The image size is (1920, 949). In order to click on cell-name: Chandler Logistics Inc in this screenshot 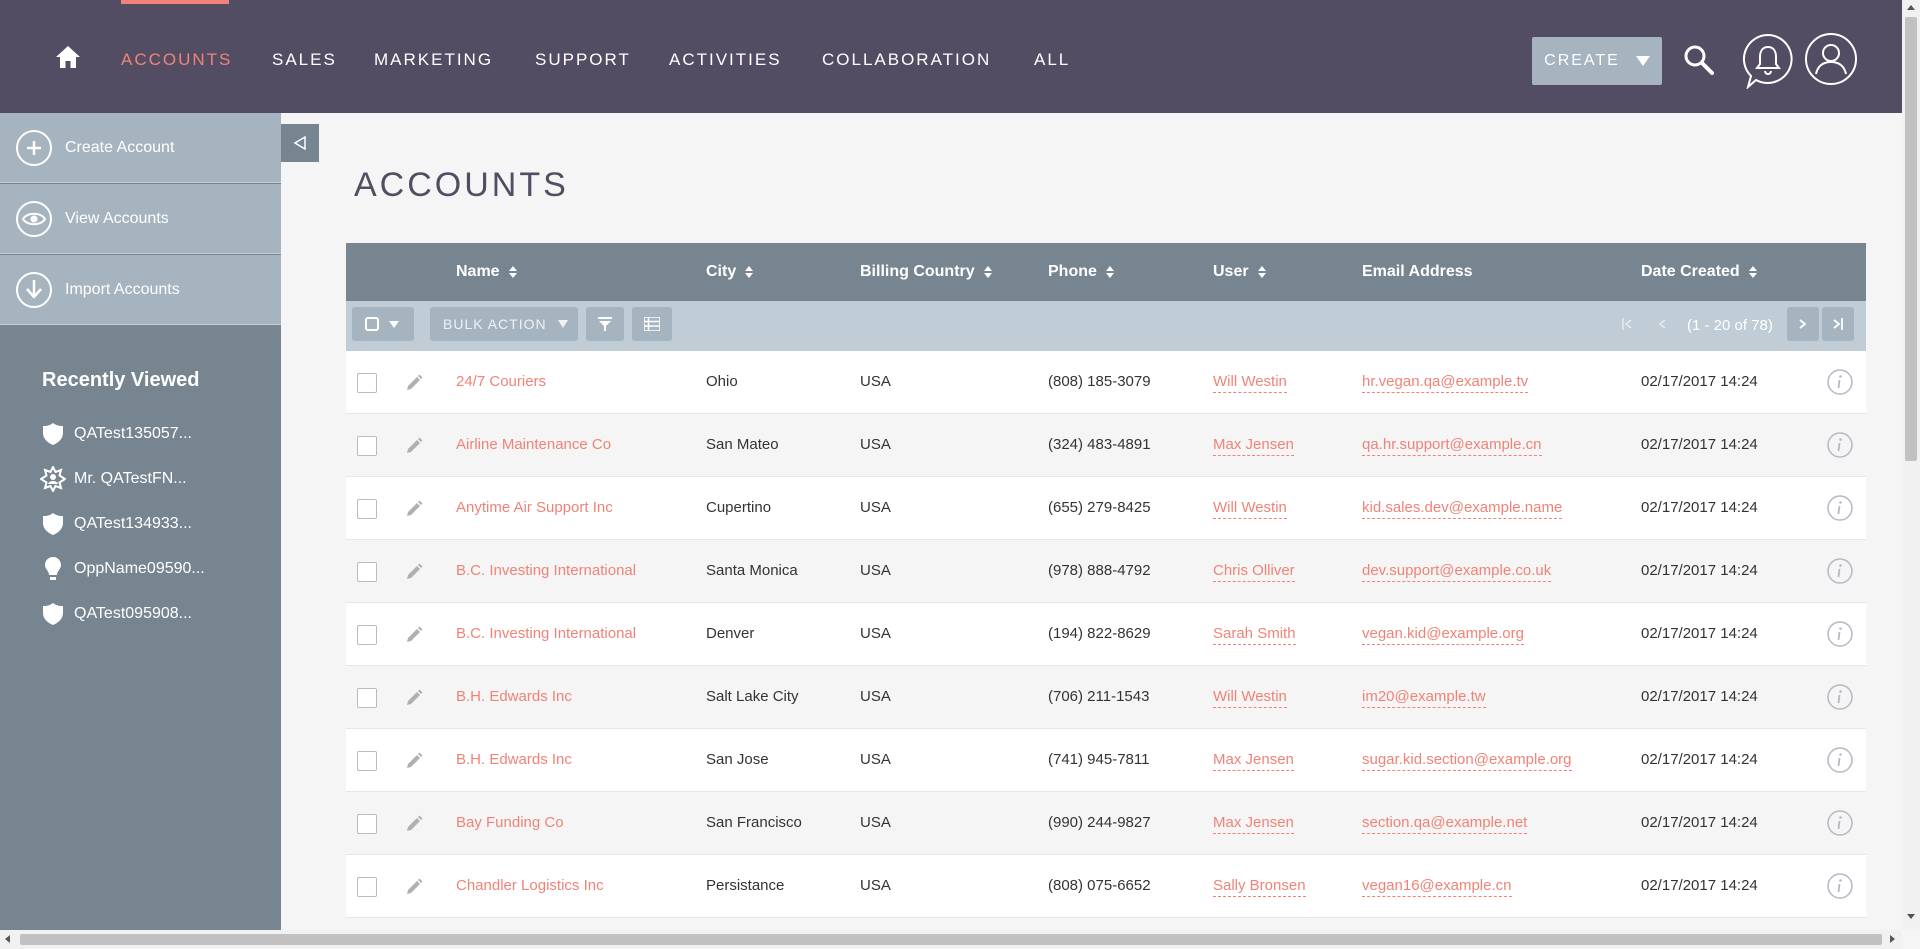, I will do `click(530, 885)`.